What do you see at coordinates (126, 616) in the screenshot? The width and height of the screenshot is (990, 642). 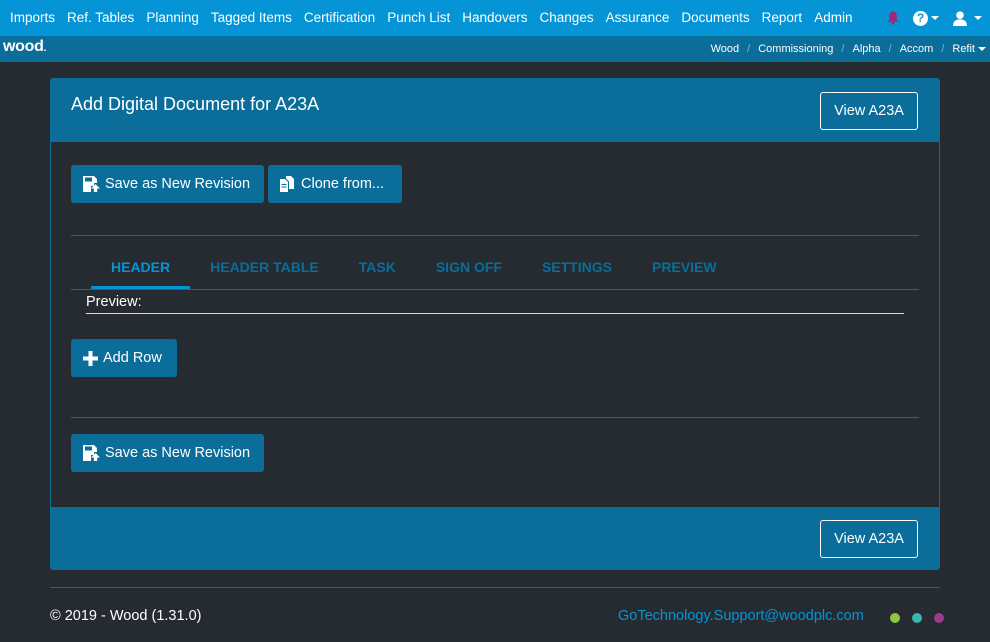 I see `copyright-text: © 2019 - Wood (1.31.0)` at bounding box center [126, 616].